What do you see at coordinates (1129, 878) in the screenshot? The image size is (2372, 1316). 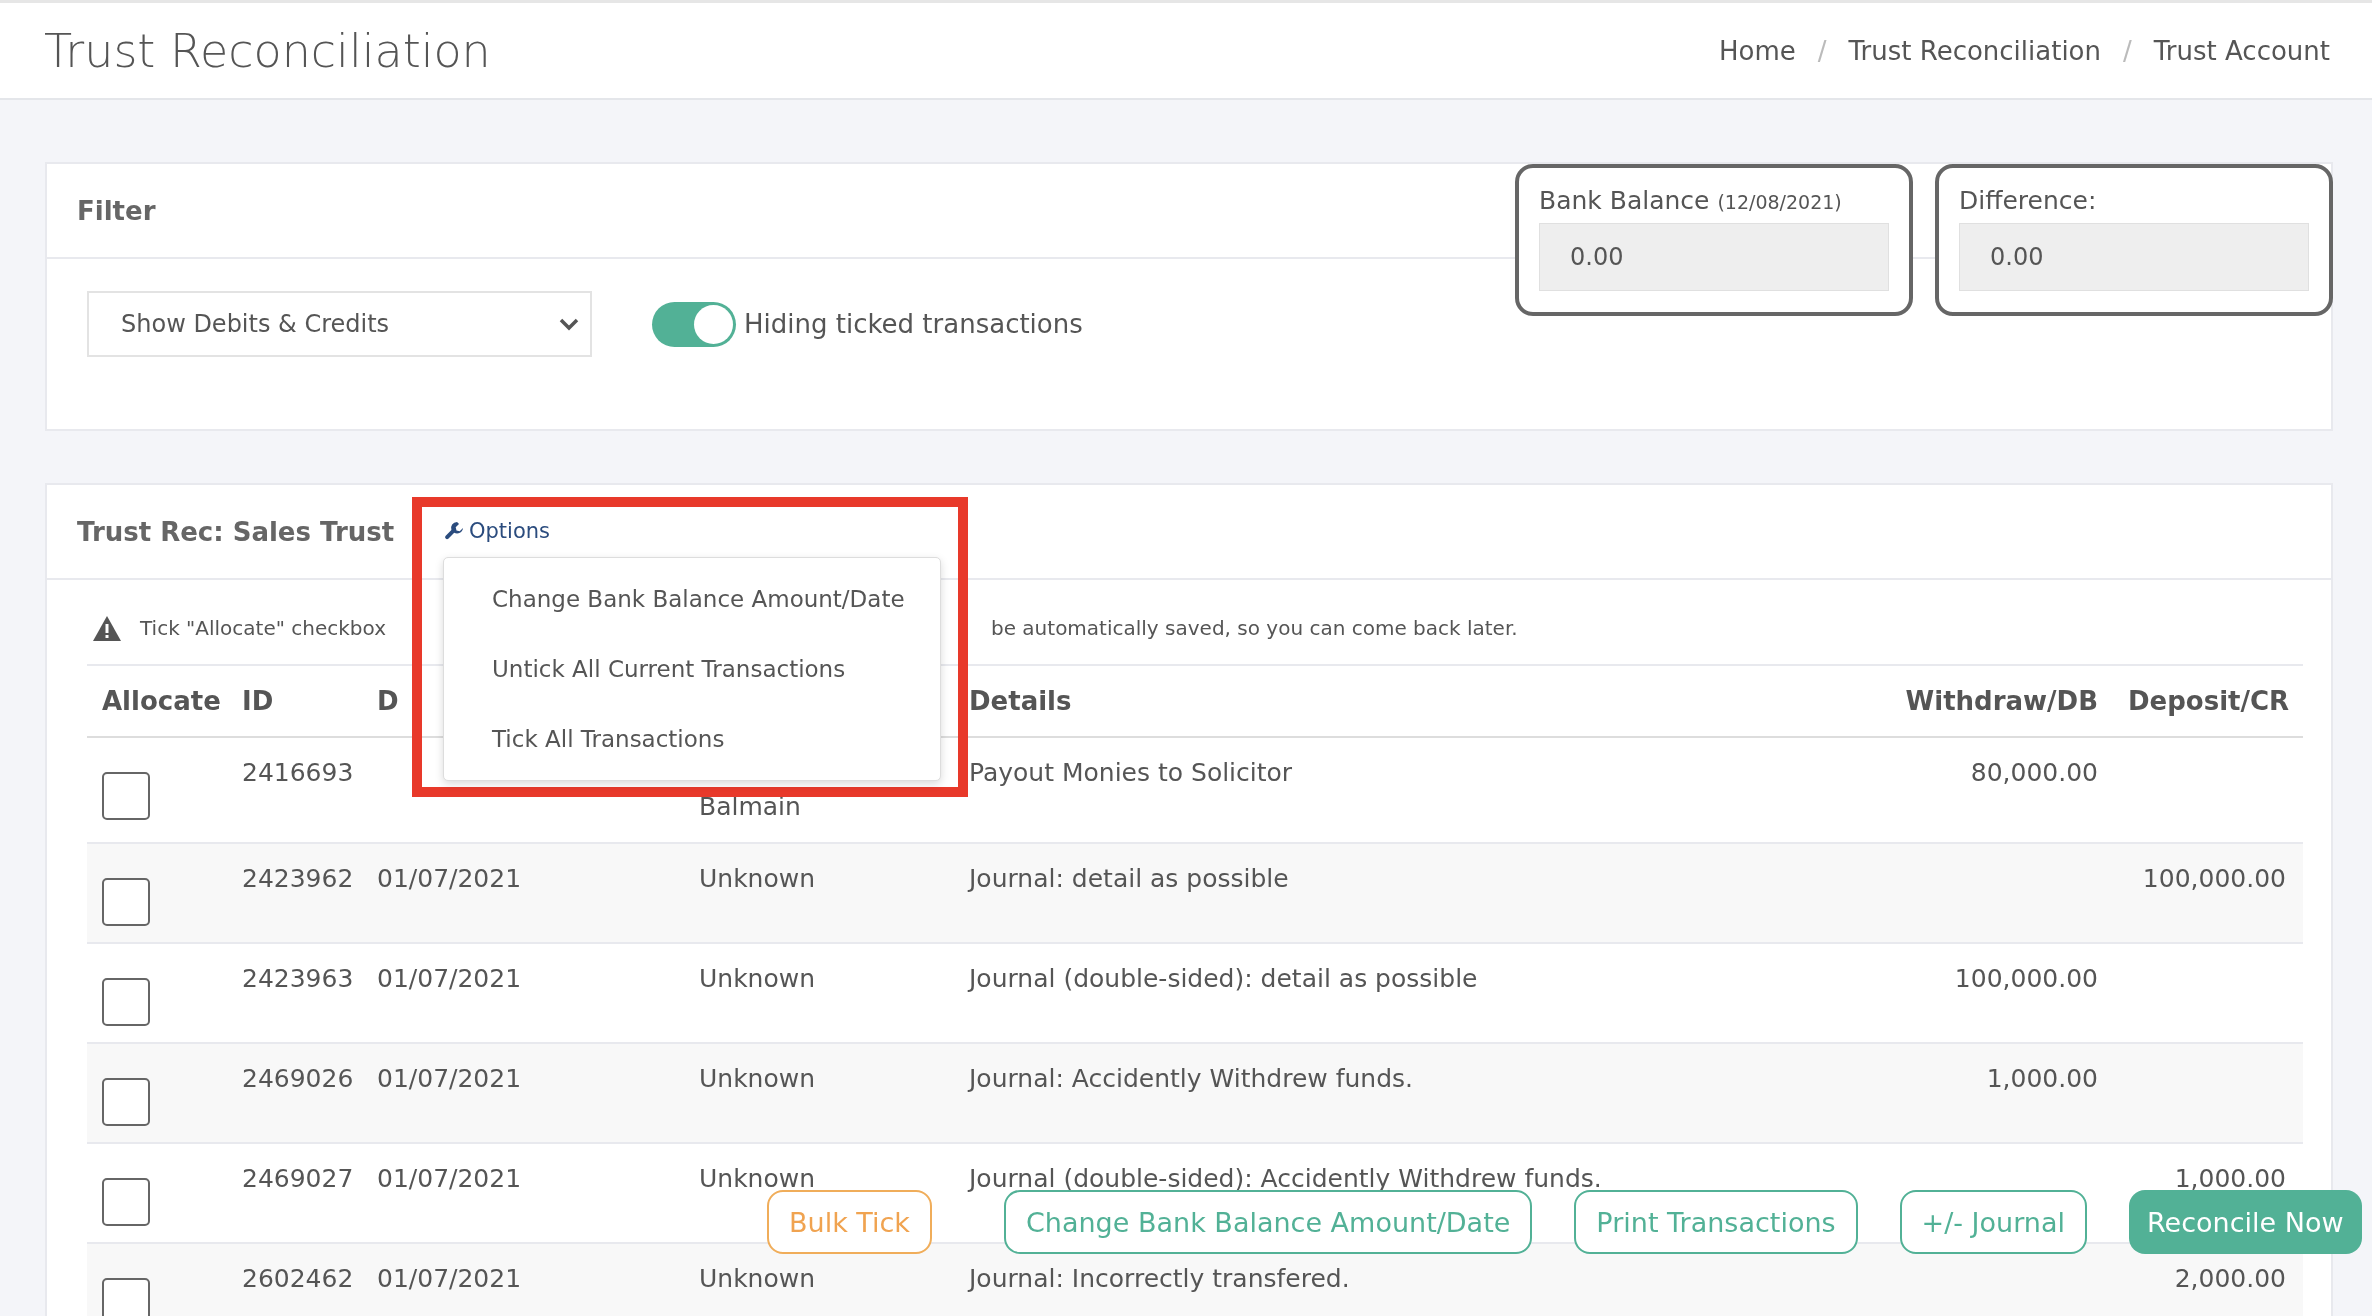 I see `table-cell: Journal: detail as possible` at bounding box center [1129, 878].